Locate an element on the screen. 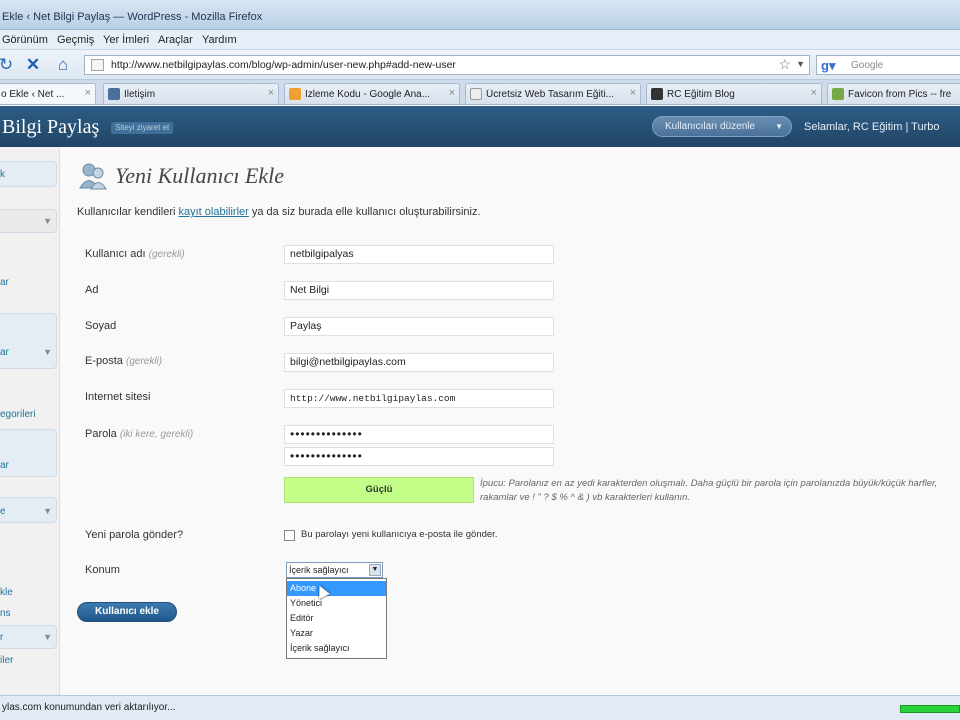  password-input: •••••••••••••• is located at coordinates (419, 434).